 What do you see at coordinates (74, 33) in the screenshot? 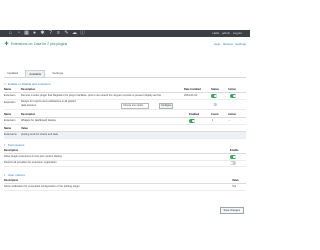
I see `cloud-icon: ☁` at bounding box center [74, 33].